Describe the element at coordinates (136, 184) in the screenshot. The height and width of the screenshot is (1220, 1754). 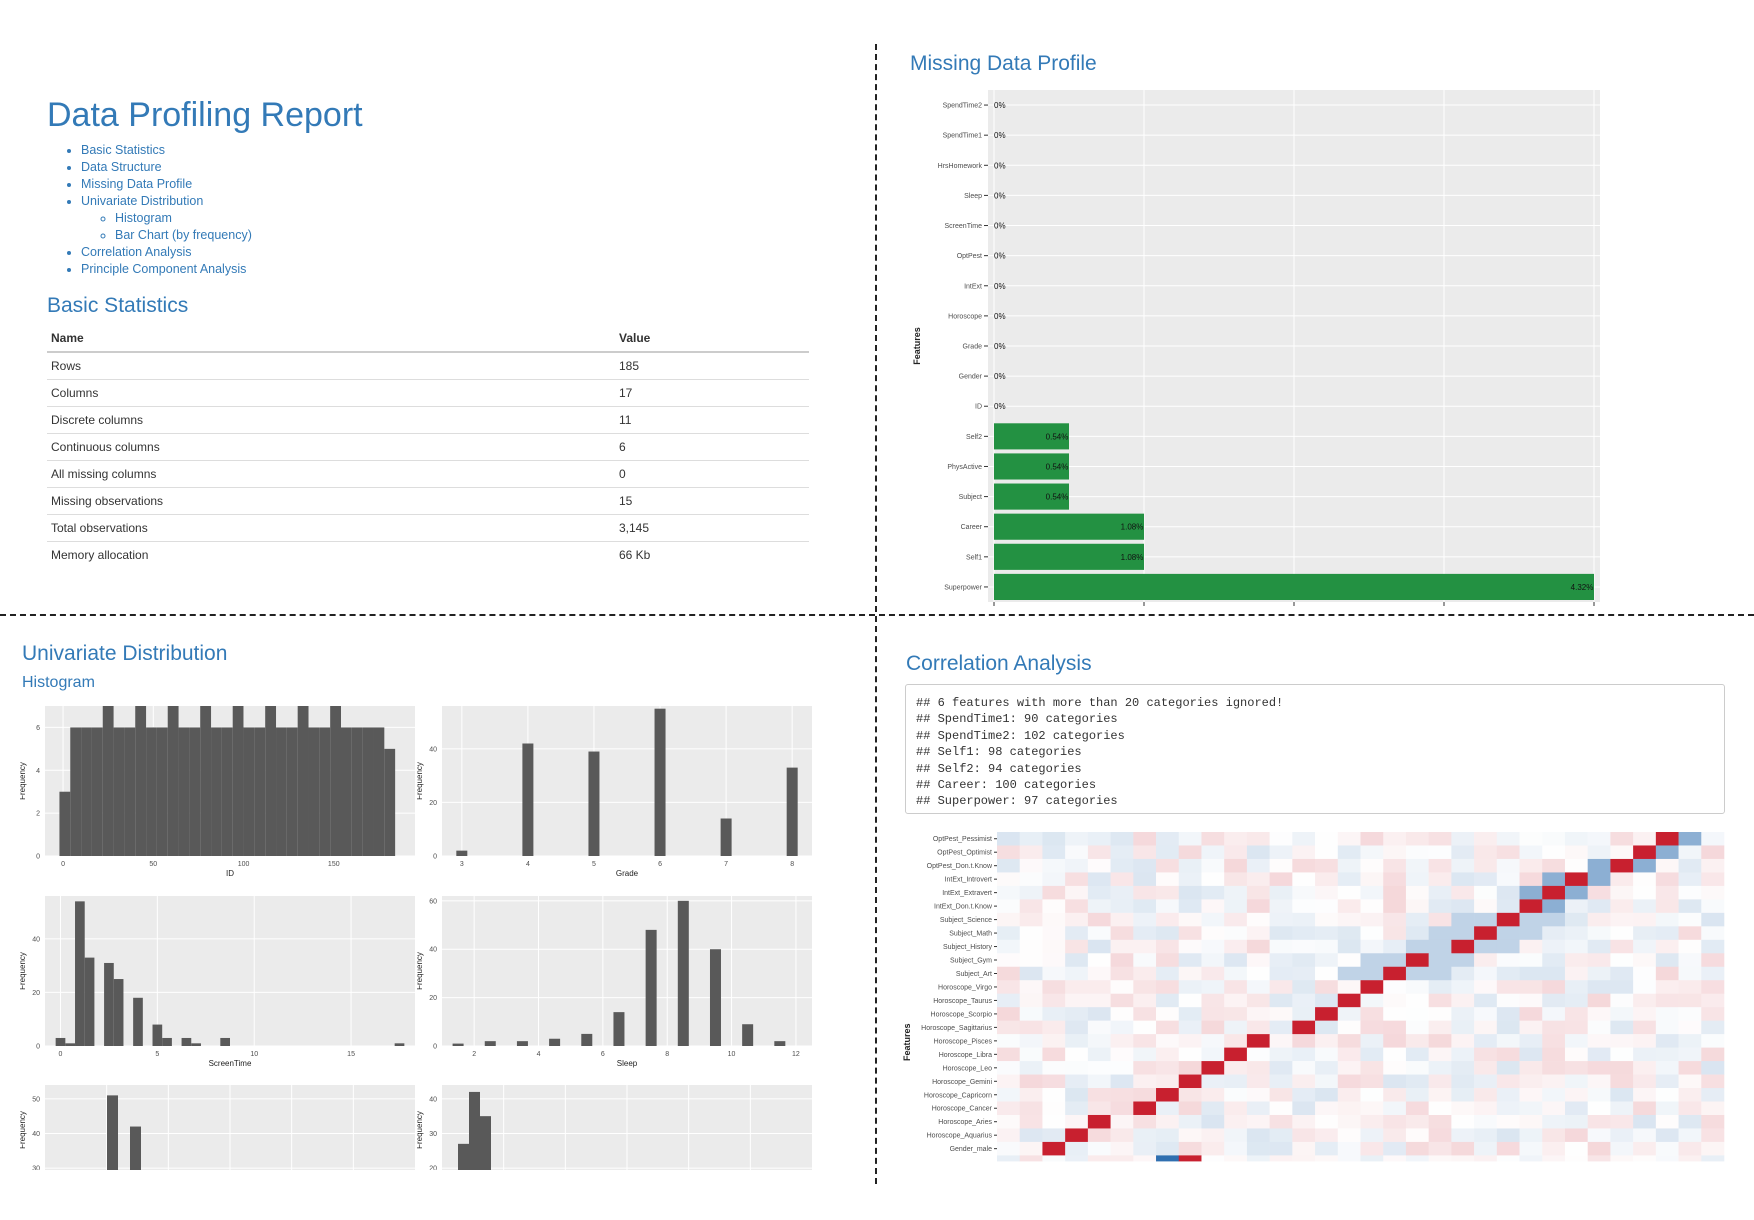
I see `toc-link-missing-data-profile: Missing Data Profile` at that location.